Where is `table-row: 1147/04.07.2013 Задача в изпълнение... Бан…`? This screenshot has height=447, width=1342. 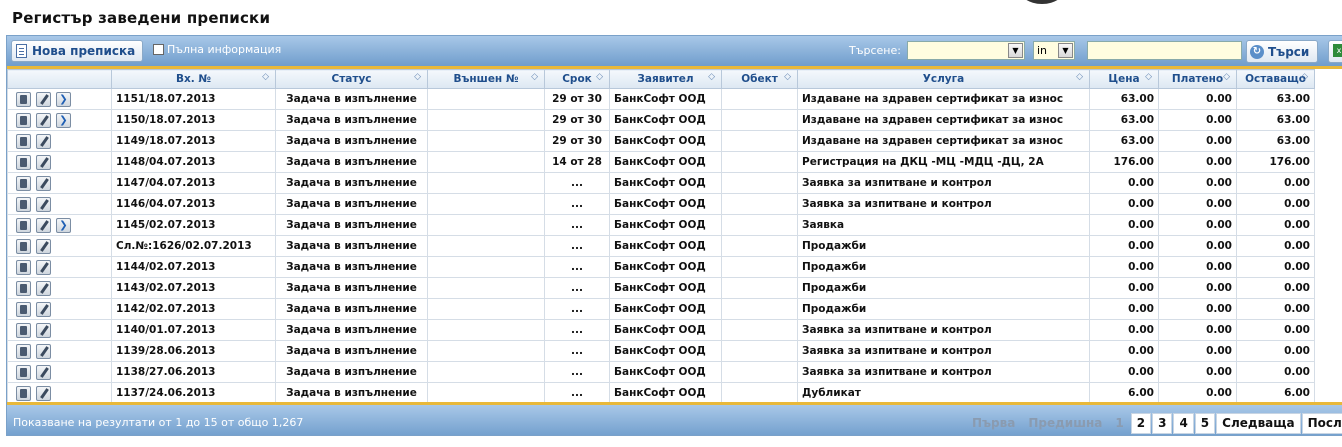
table-row: 1147/04.07.2013 Задача в изпълнение... Бан… is located at coordinates (661, 183).